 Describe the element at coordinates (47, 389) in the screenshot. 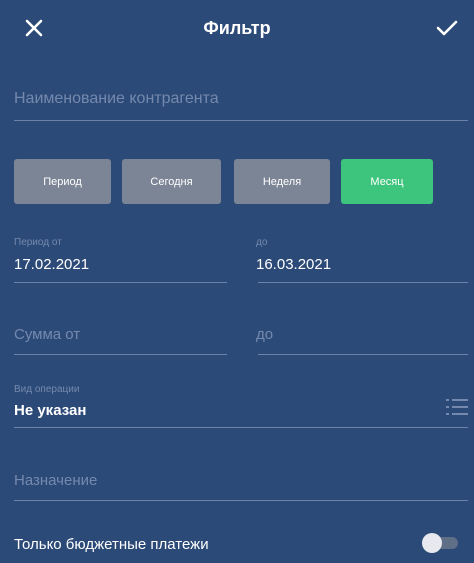

I see `operation-type-label: Вид операции` at that location.